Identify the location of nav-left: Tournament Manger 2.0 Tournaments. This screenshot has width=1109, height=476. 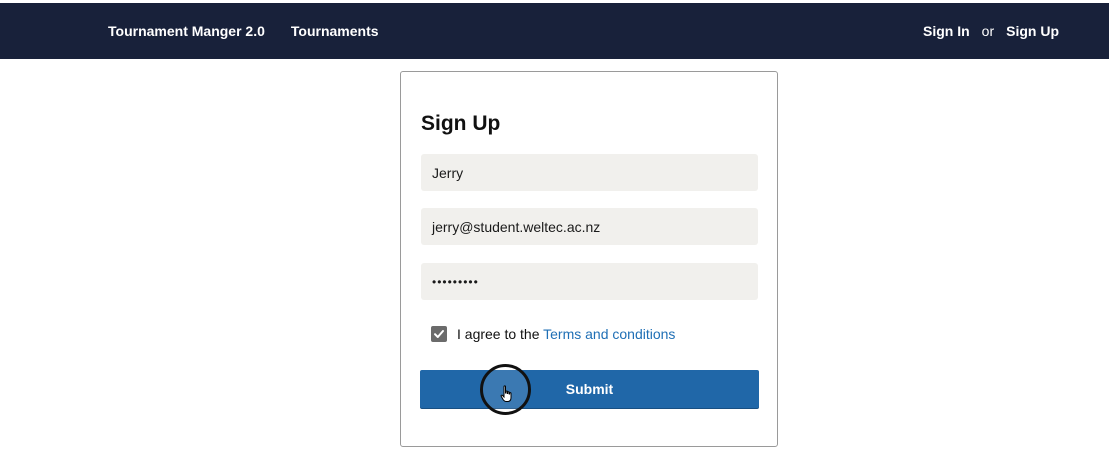
(243, 31).